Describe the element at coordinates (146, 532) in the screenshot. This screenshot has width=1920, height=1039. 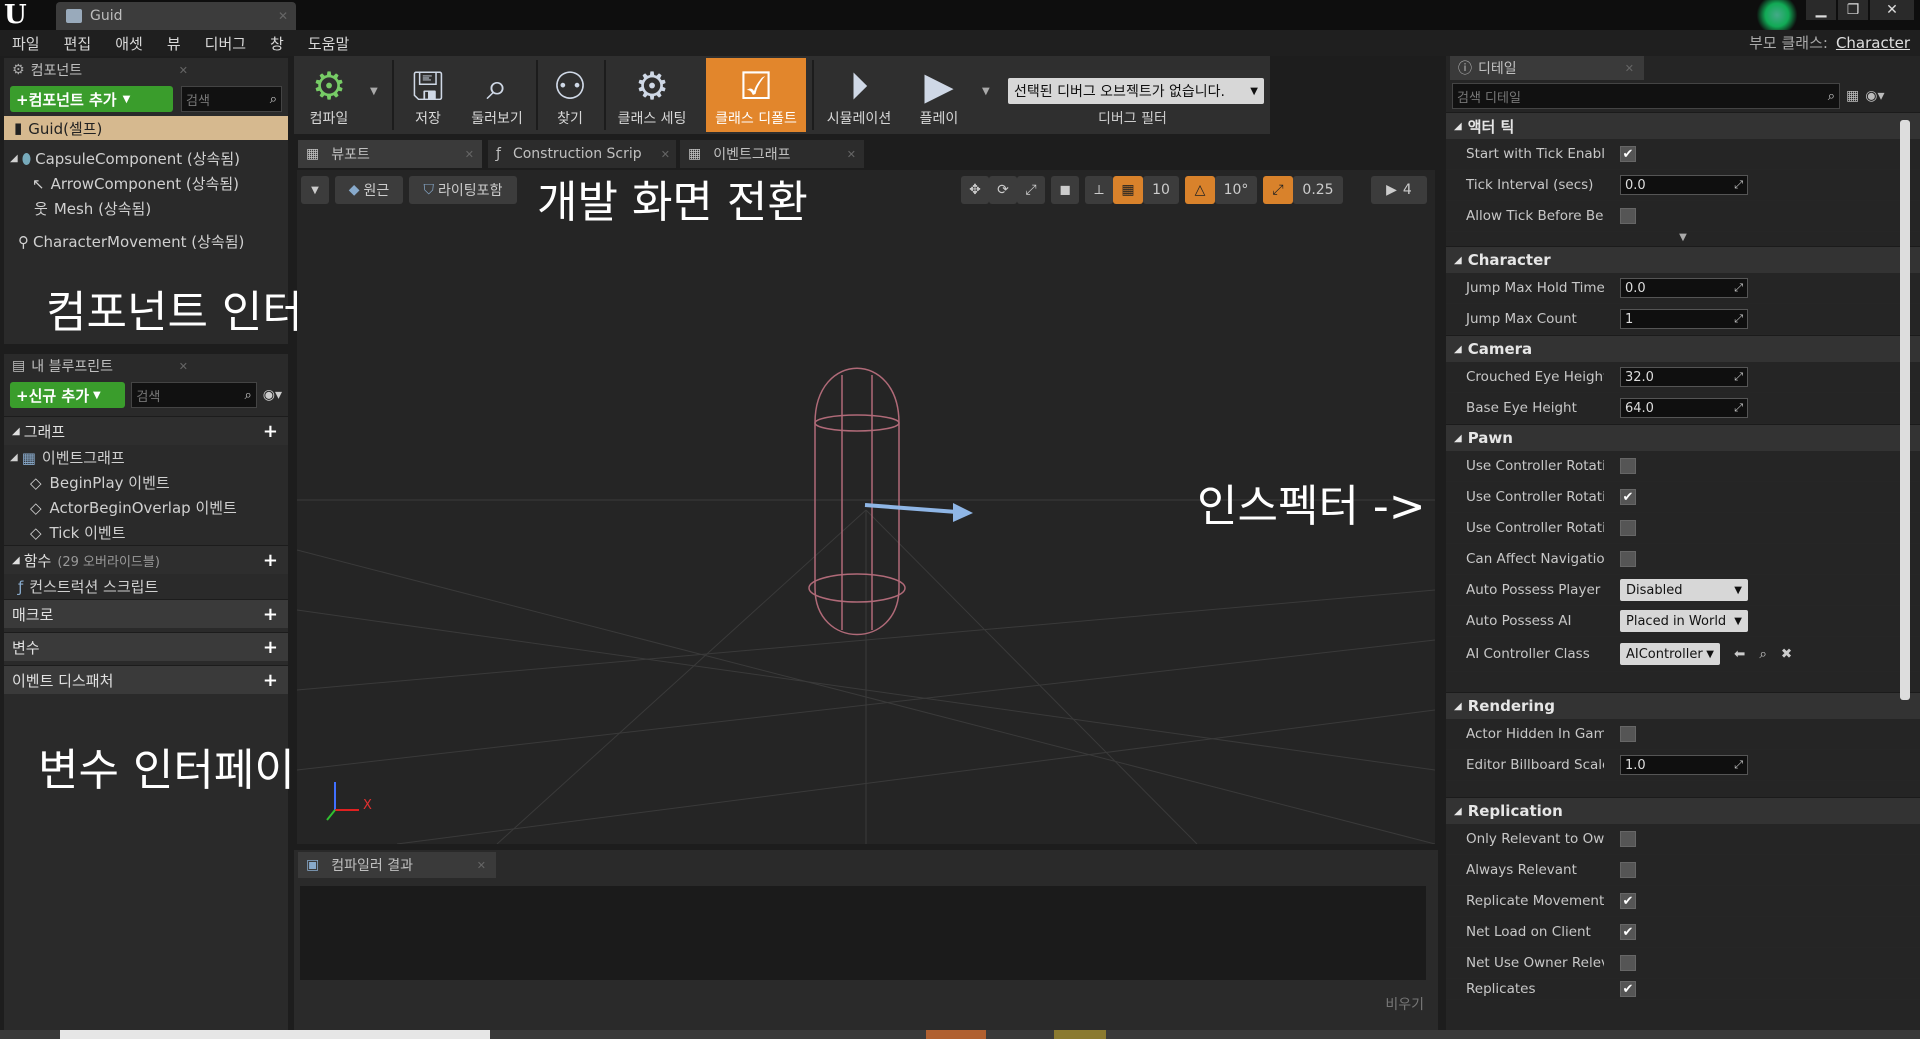
I see `event-item: ◇ Tick 이벤트` at that location.